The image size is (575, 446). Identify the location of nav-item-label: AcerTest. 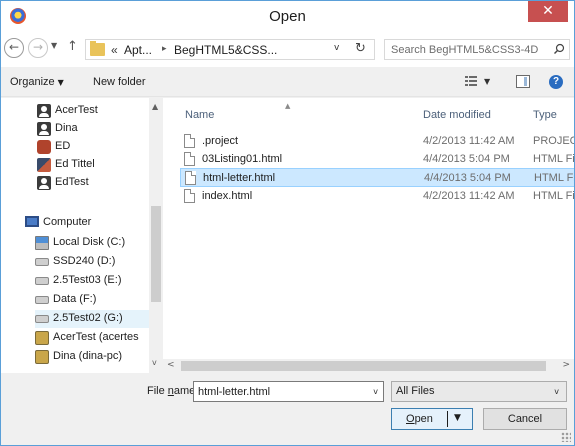
(76, 110).